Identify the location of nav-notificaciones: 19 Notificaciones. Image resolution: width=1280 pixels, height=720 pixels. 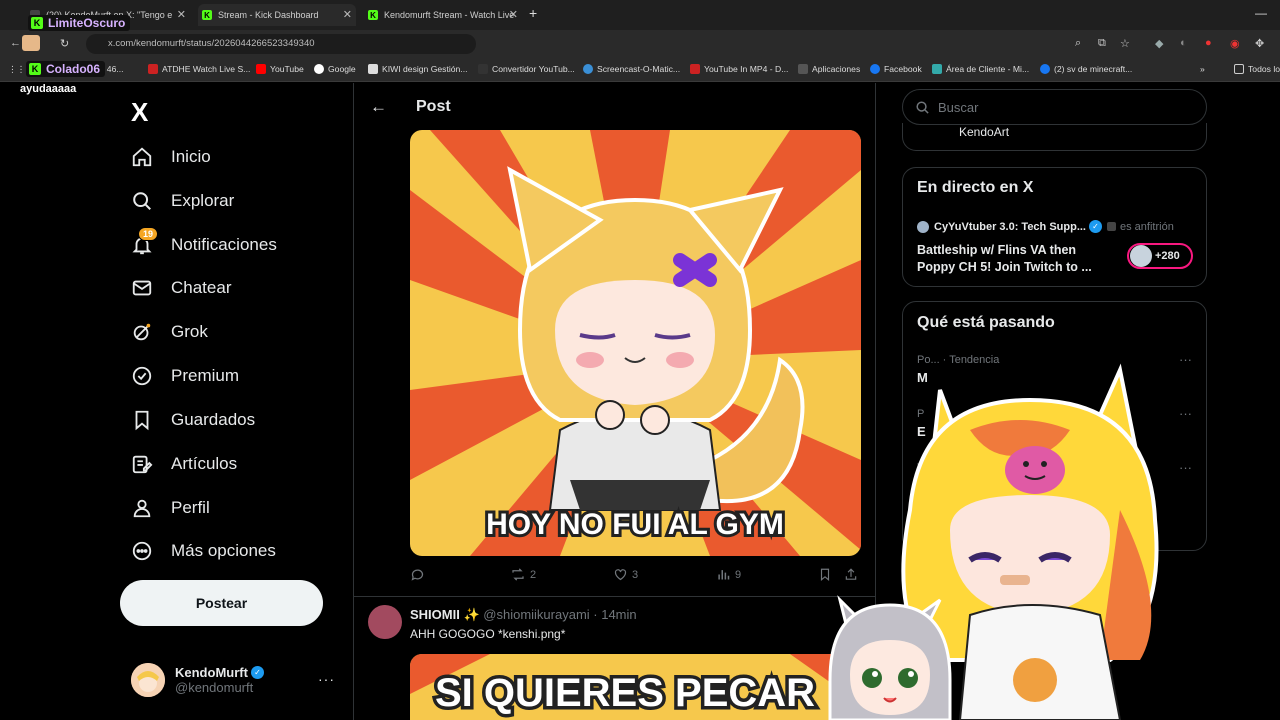
(204, 243).